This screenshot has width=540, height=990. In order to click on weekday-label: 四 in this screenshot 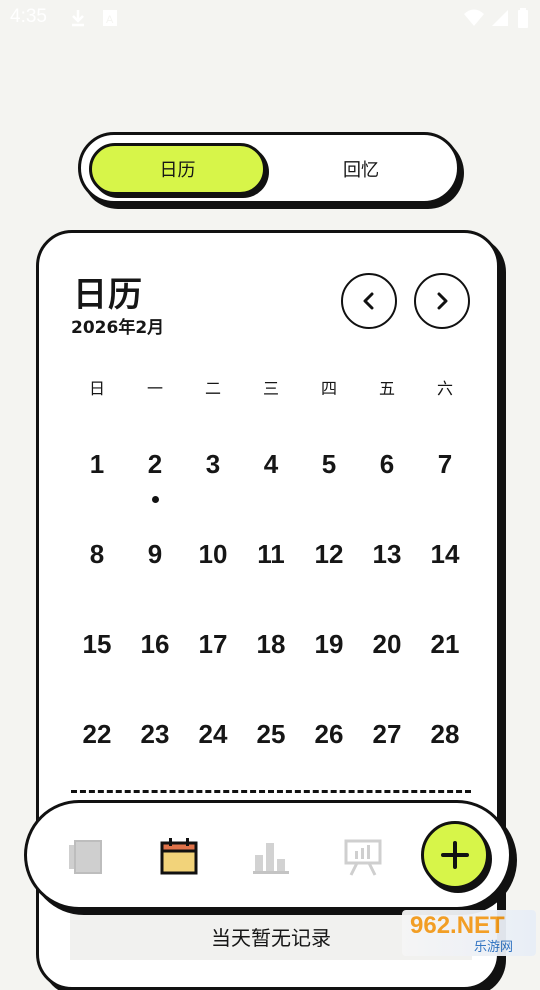, I will do `click(328, 388)`.